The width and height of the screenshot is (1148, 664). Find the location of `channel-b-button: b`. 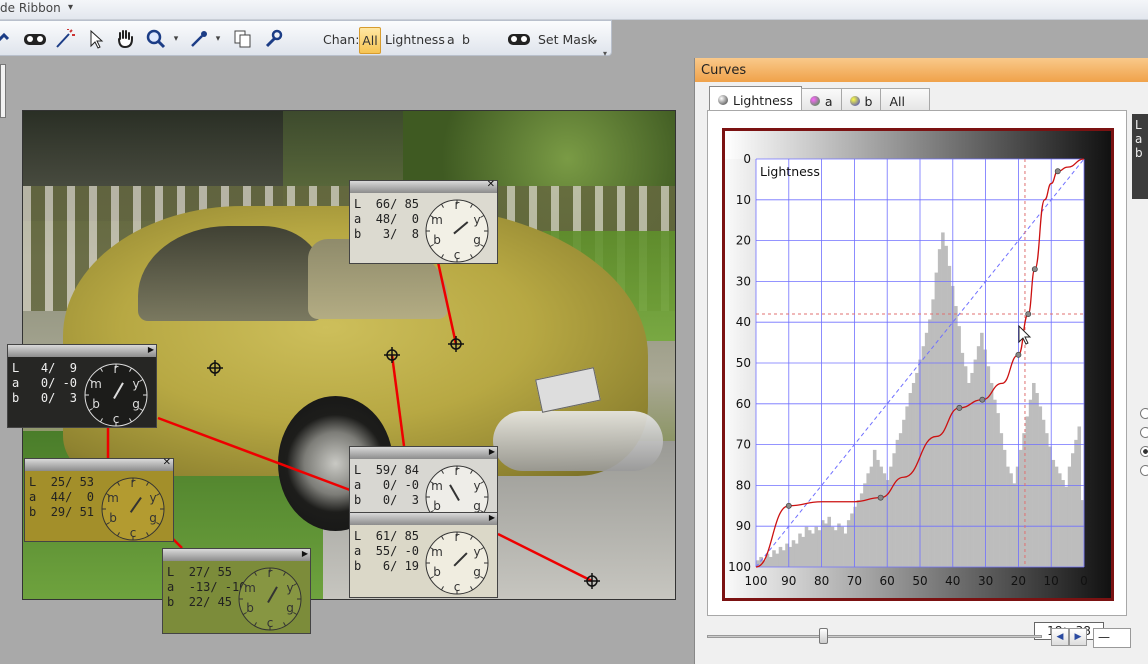

channel-b-button: b is located at coordinates (466, 39).